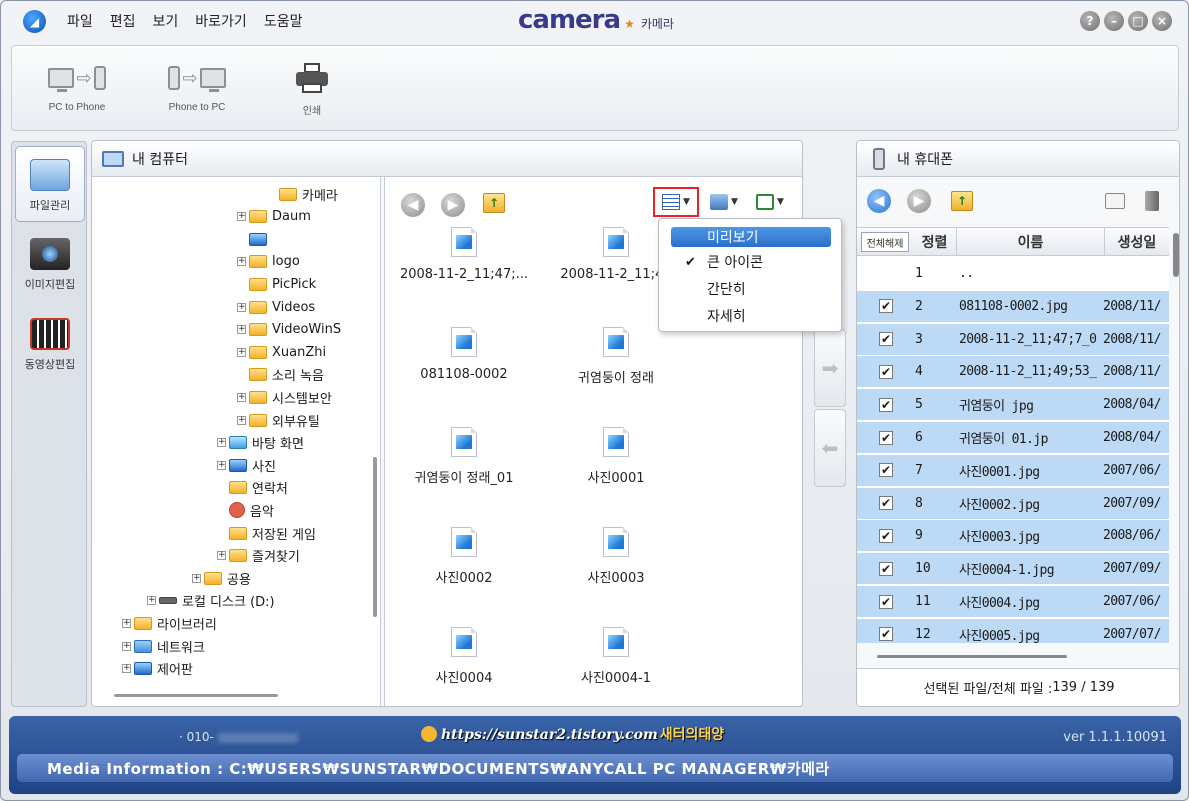 The width and height of the screenshot is (1189, 801). Describe the element at coordinates (616, 556) in the screenshot. I see `file-item: 사진0003` at that location.